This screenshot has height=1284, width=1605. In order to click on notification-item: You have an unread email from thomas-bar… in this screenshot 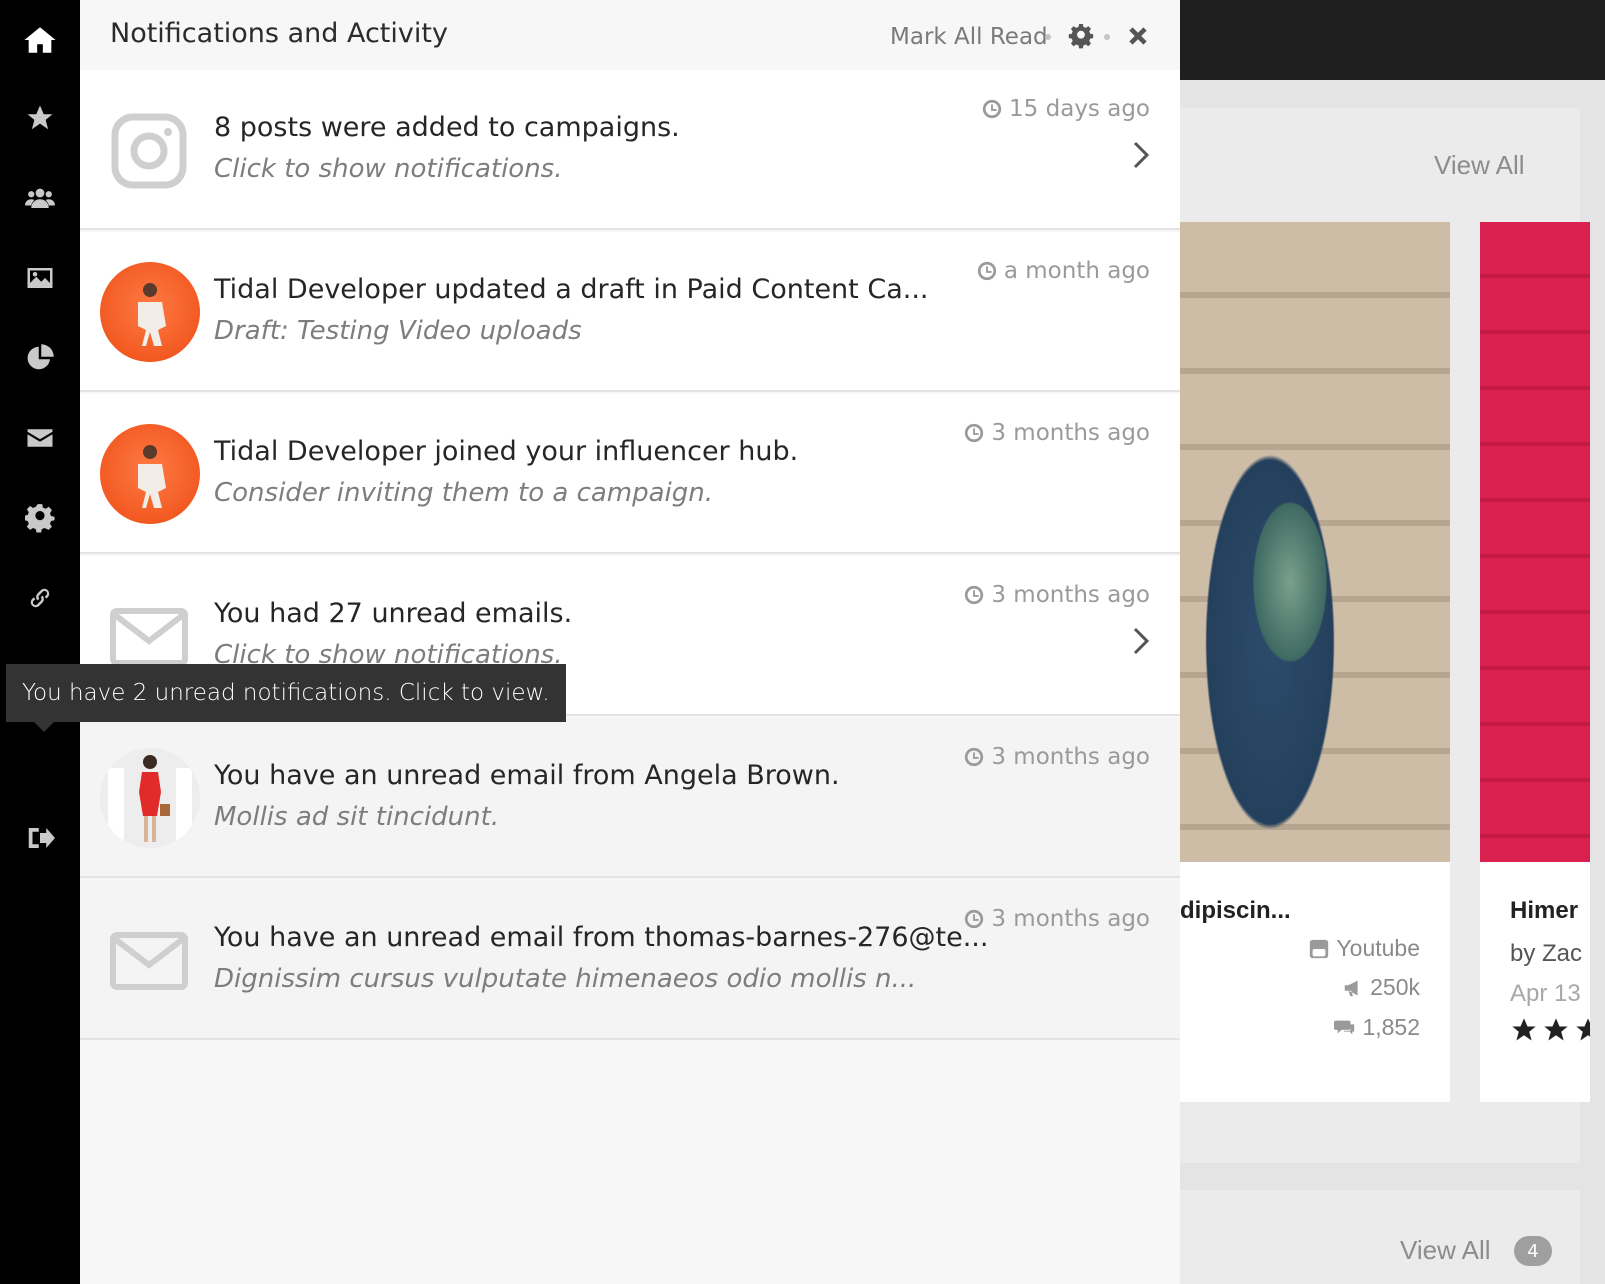, I will do `click(630, 960)`.